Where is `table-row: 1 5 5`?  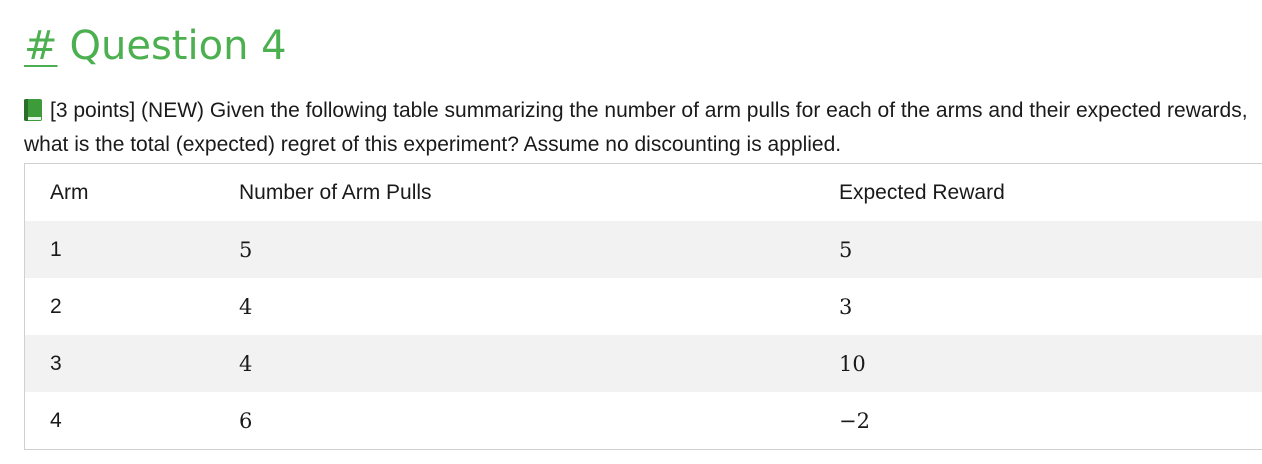 table-row: 1 5 5 is located at coordinates (643, 249).